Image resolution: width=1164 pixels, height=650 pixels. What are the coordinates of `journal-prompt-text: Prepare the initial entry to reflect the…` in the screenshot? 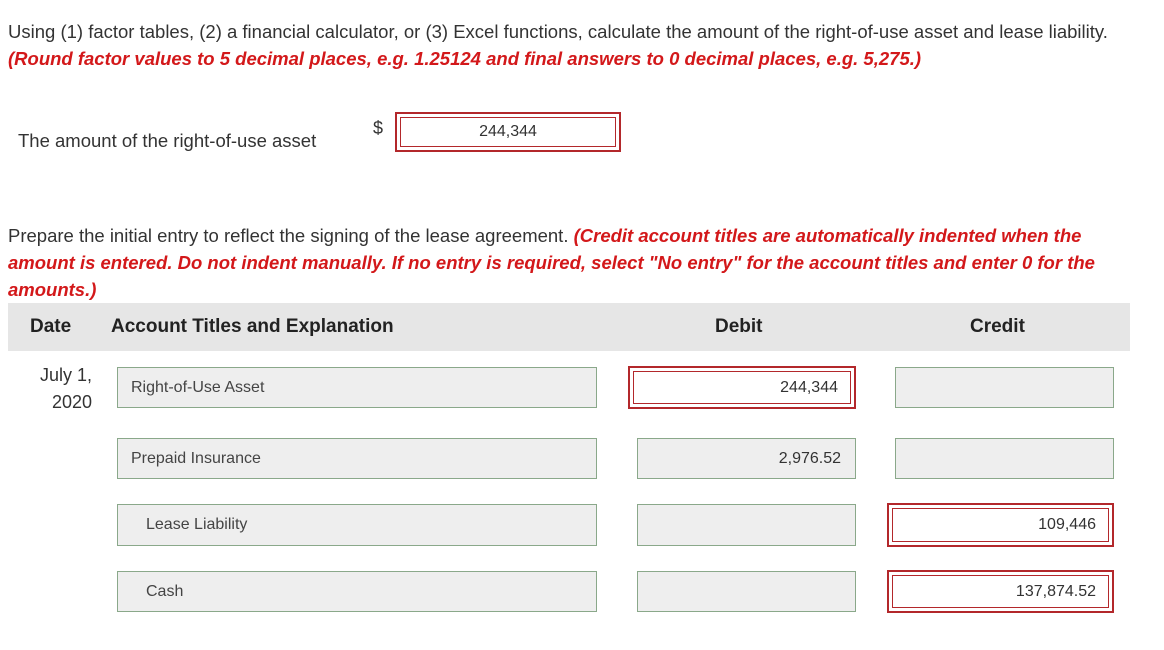 It's located at (288, 235).